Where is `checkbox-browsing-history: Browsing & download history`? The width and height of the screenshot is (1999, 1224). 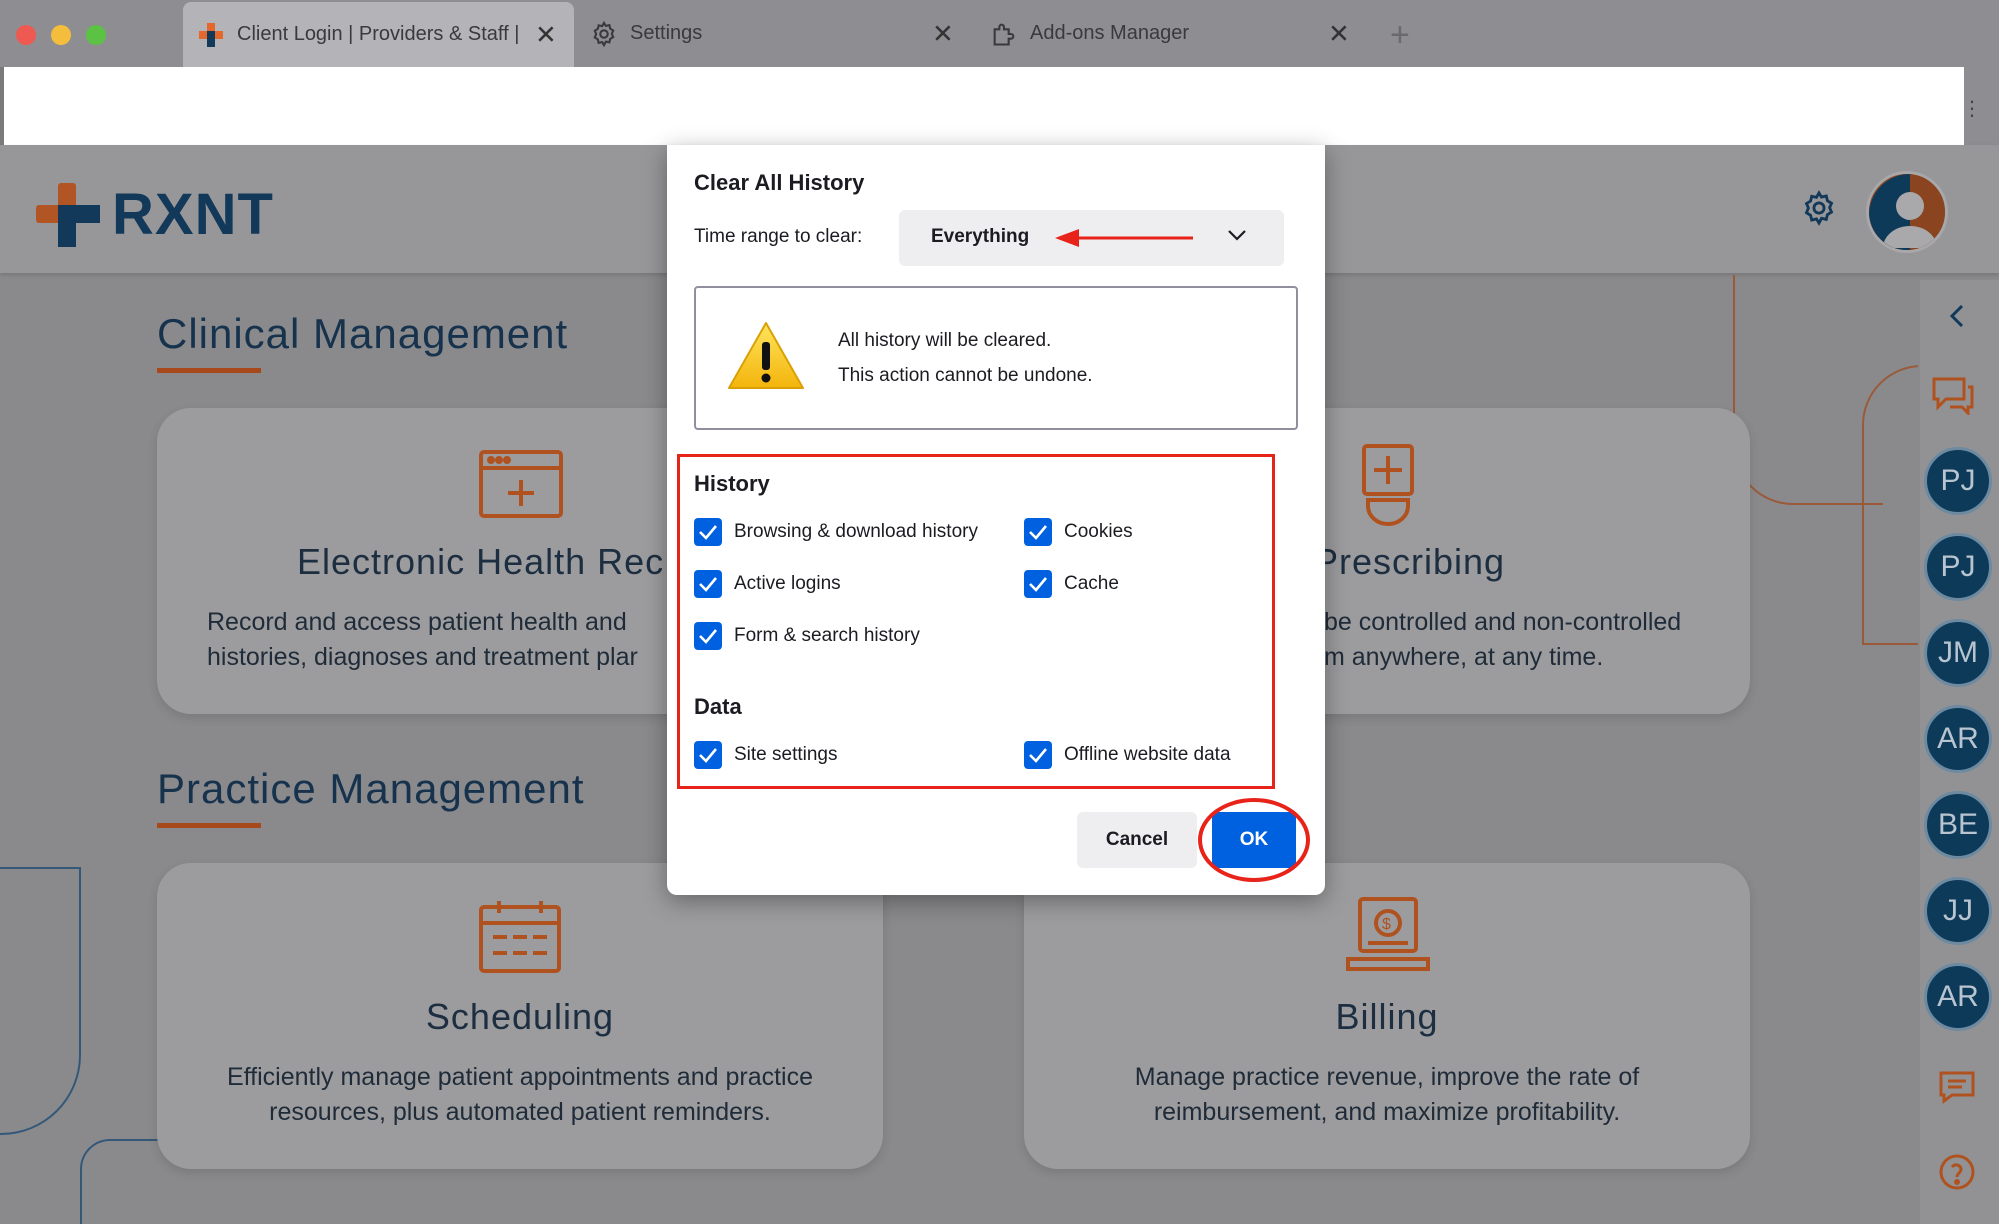
checkbox-browsing-history: Browsing & download history is located at coordinates (836, 532).